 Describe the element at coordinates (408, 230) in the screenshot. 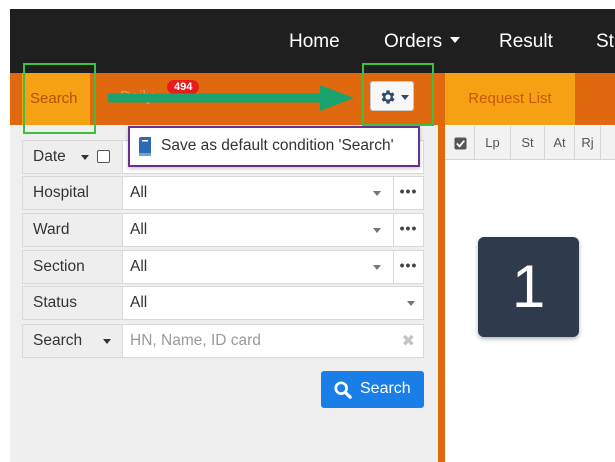

I see `ward-more-button: •••` at that location.